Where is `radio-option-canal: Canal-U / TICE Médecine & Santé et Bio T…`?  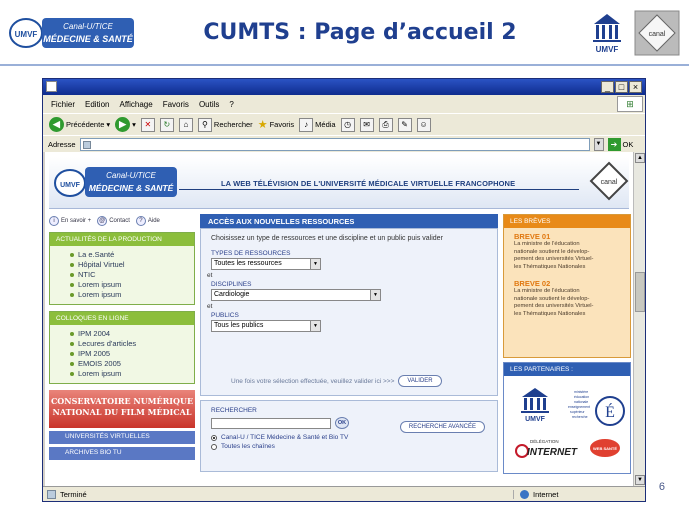 radio-option-canal: Canal-U / TICE Médecine & Santé et Bio T… is located at coordinates (349, 437).